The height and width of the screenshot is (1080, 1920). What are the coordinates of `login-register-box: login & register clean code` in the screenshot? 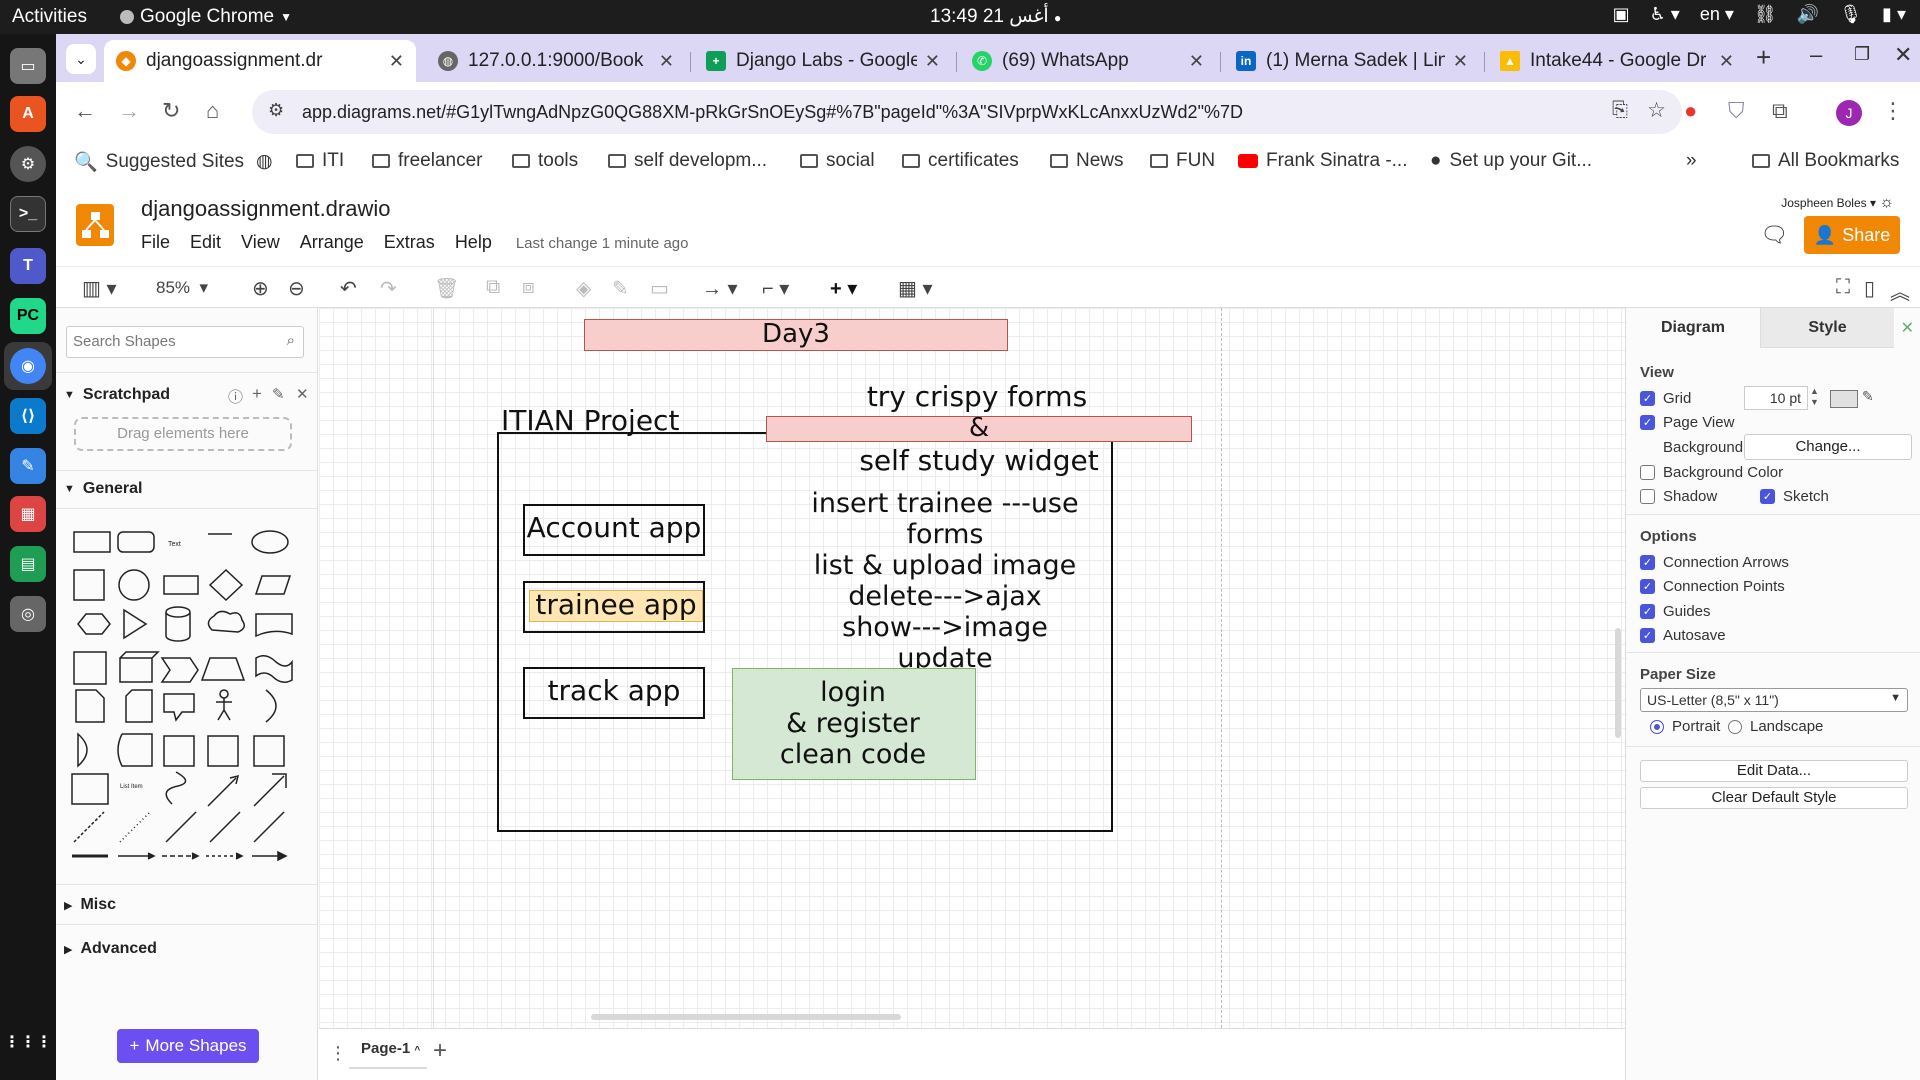 It's located at (854, 724).